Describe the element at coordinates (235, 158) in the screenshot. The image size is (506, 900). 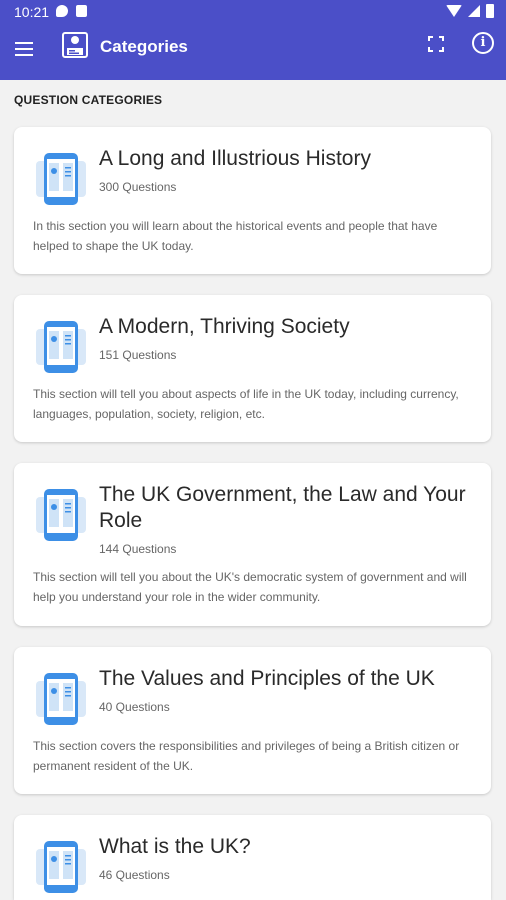
I see `category-title: A Long and Illustrious History` at that location.